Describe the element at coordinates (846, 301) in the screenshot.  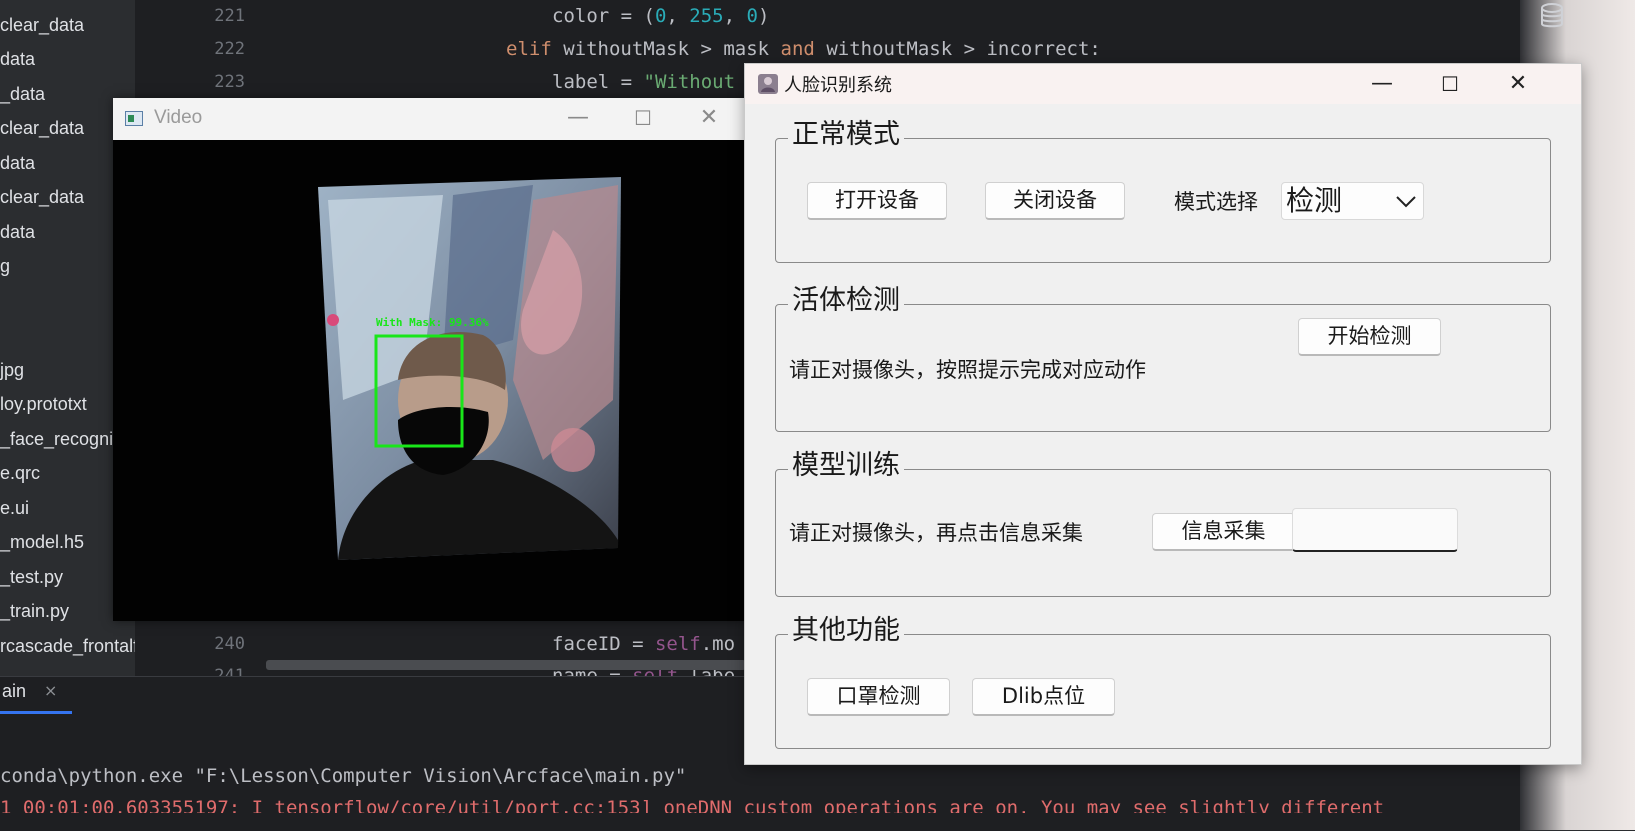
I see `liveness-detection-title: 活体检测` at that location.